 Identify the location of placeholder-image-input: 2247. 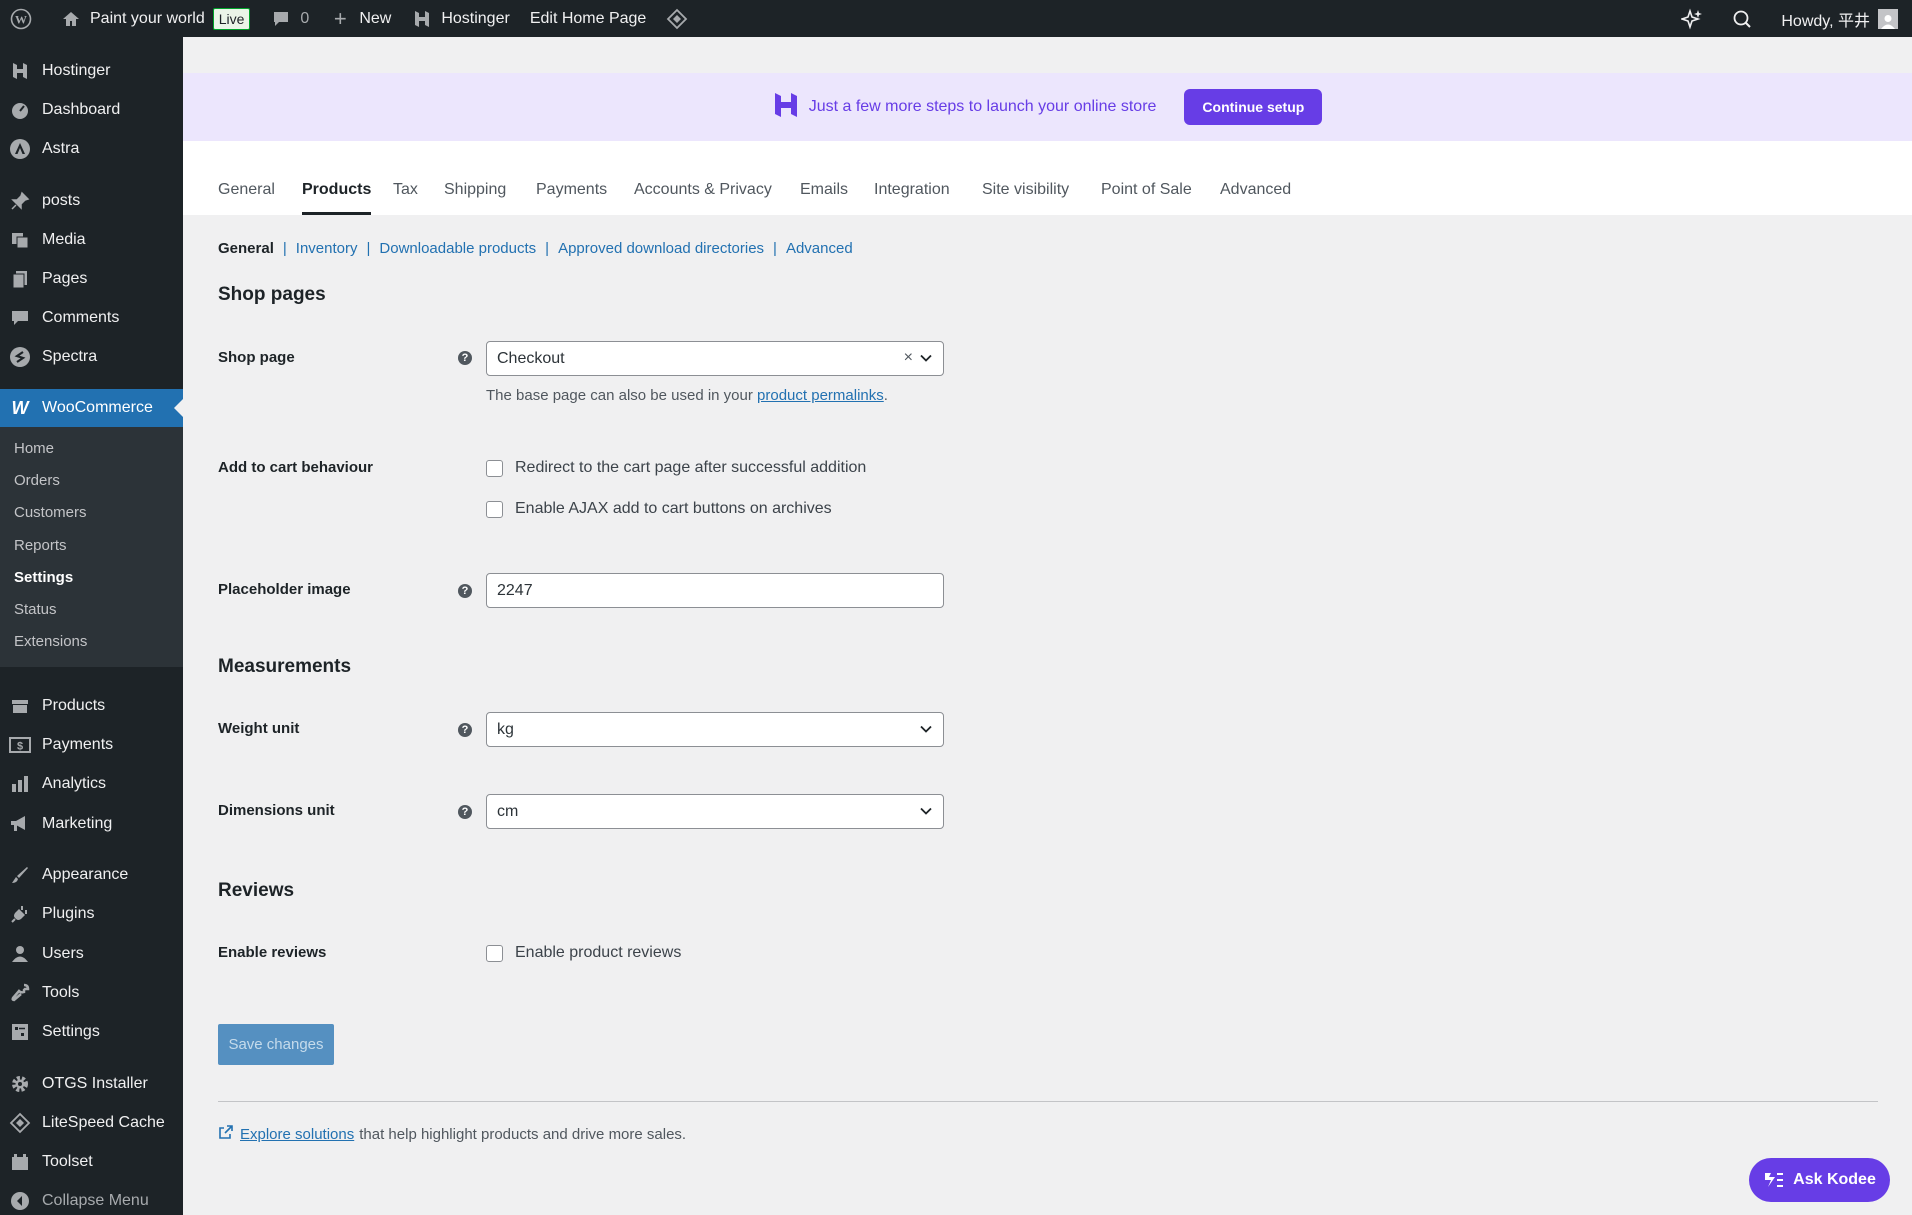
(715, 590).